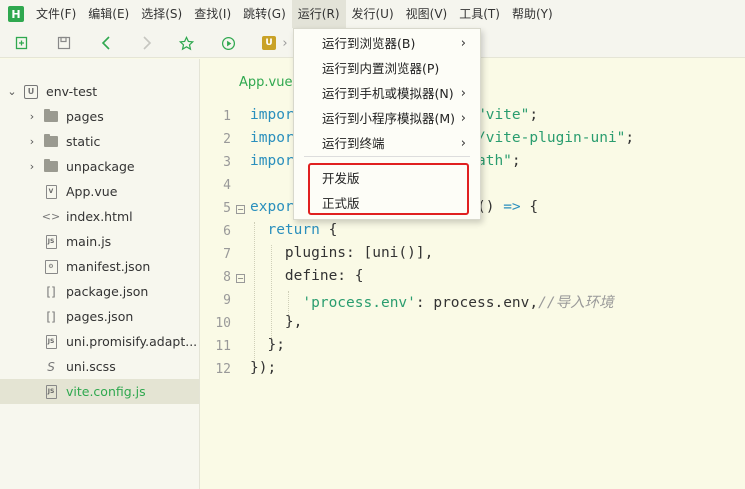 The image size is (745, 489). I want to click on project-icon: U, so click(269, 43).